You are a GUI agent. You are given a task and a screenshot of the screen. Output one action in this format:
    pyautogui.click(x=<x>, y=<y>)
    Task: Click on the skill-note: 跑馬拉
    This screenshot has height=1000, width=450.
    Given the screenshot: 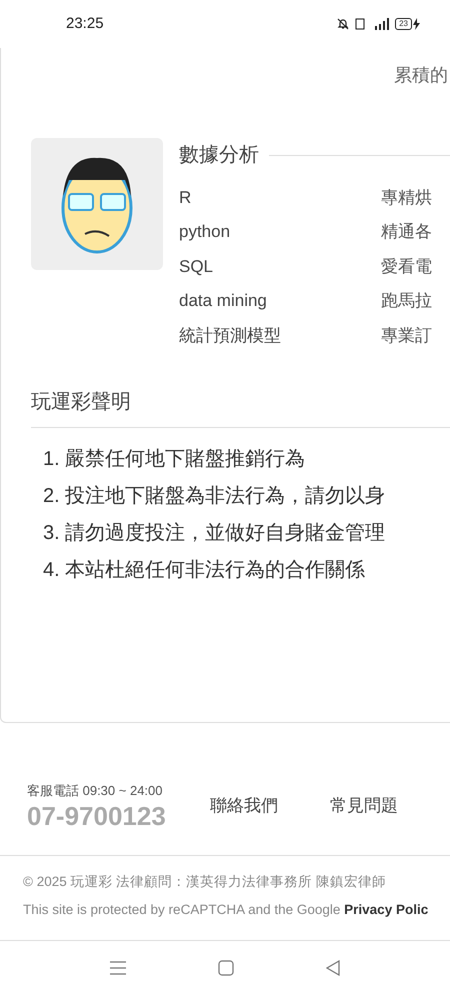 What is the action you would take?
    pyautogui.click(x=406, y=301)
    